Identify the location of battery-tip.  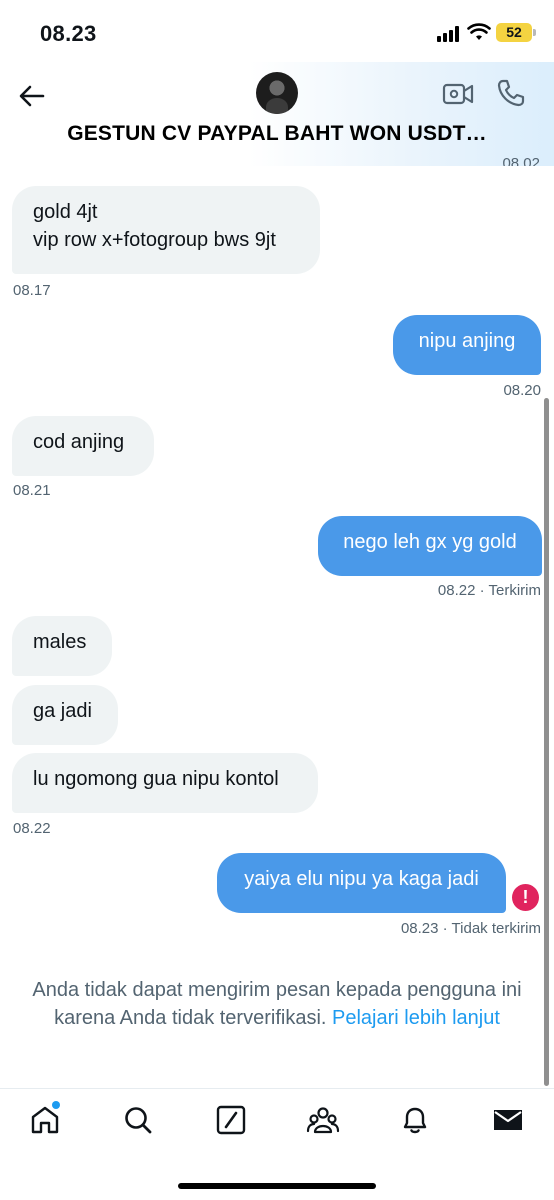
(534, 32).